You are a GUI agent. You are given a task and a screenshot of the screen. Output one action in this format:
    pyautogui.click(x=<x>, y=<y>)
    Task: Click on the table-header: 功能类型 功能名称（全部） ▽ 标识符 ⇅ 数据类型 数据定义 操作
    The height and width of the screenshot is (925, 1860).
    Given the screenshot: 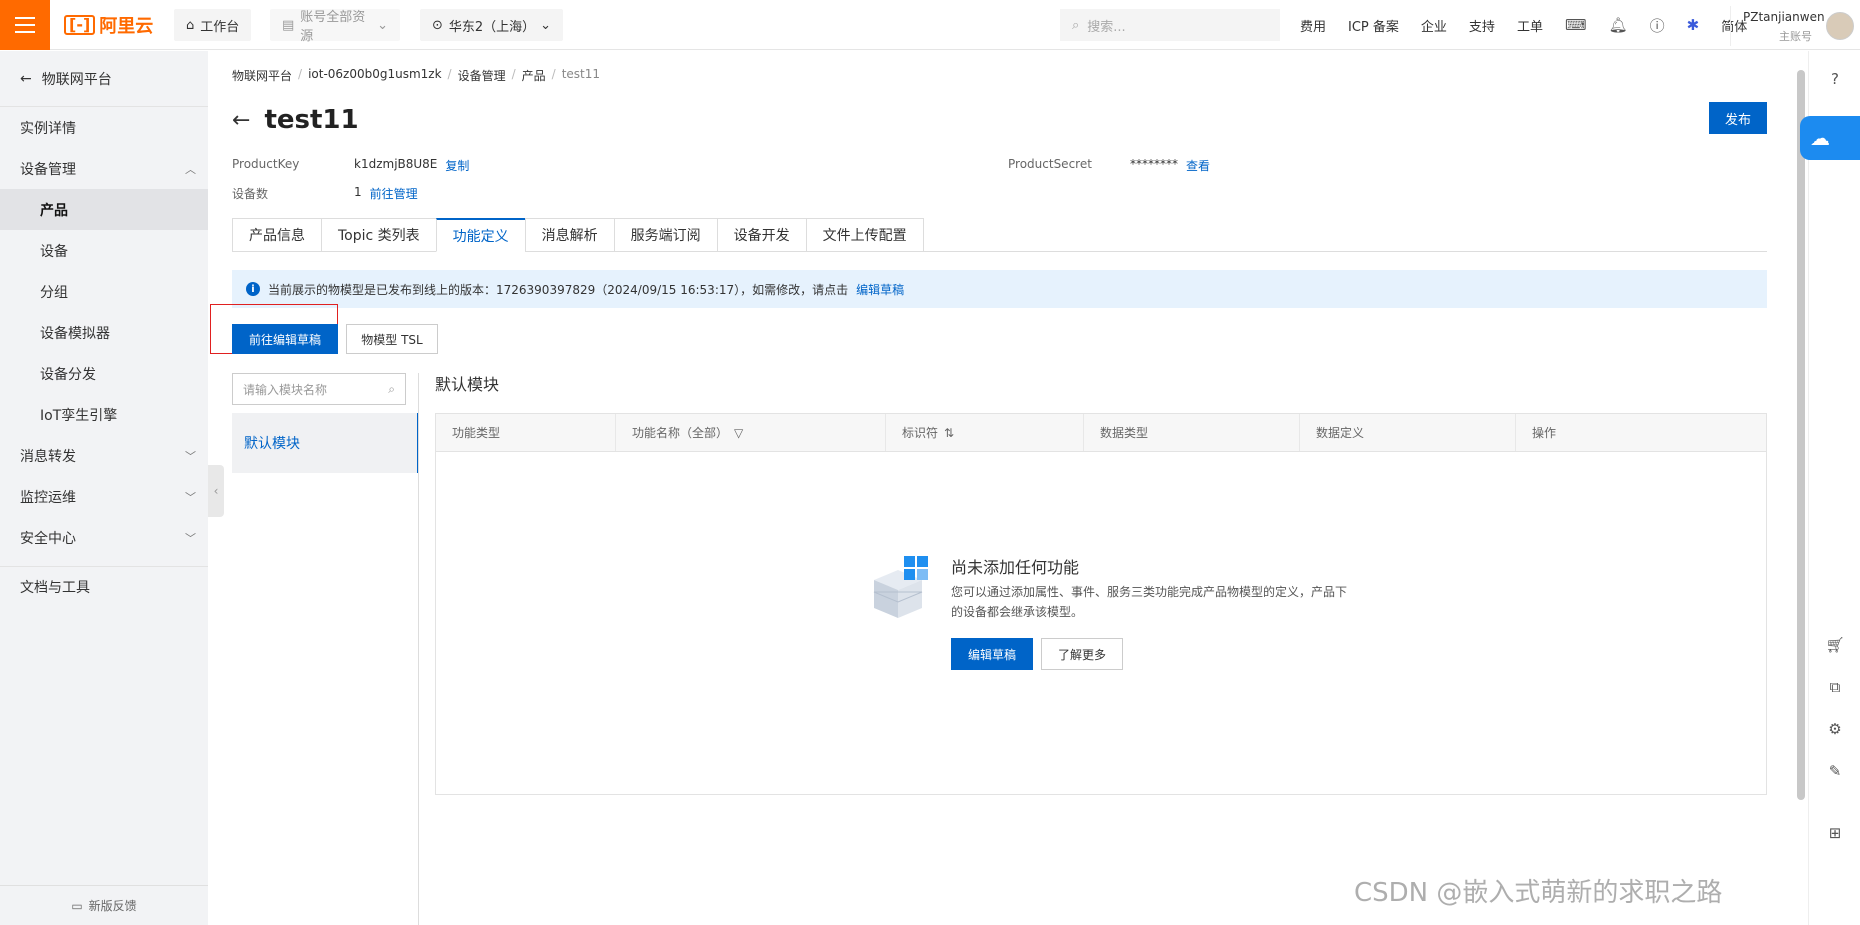 What is the action you would take?
    pyautogui.click(x=1101, y=433)
    